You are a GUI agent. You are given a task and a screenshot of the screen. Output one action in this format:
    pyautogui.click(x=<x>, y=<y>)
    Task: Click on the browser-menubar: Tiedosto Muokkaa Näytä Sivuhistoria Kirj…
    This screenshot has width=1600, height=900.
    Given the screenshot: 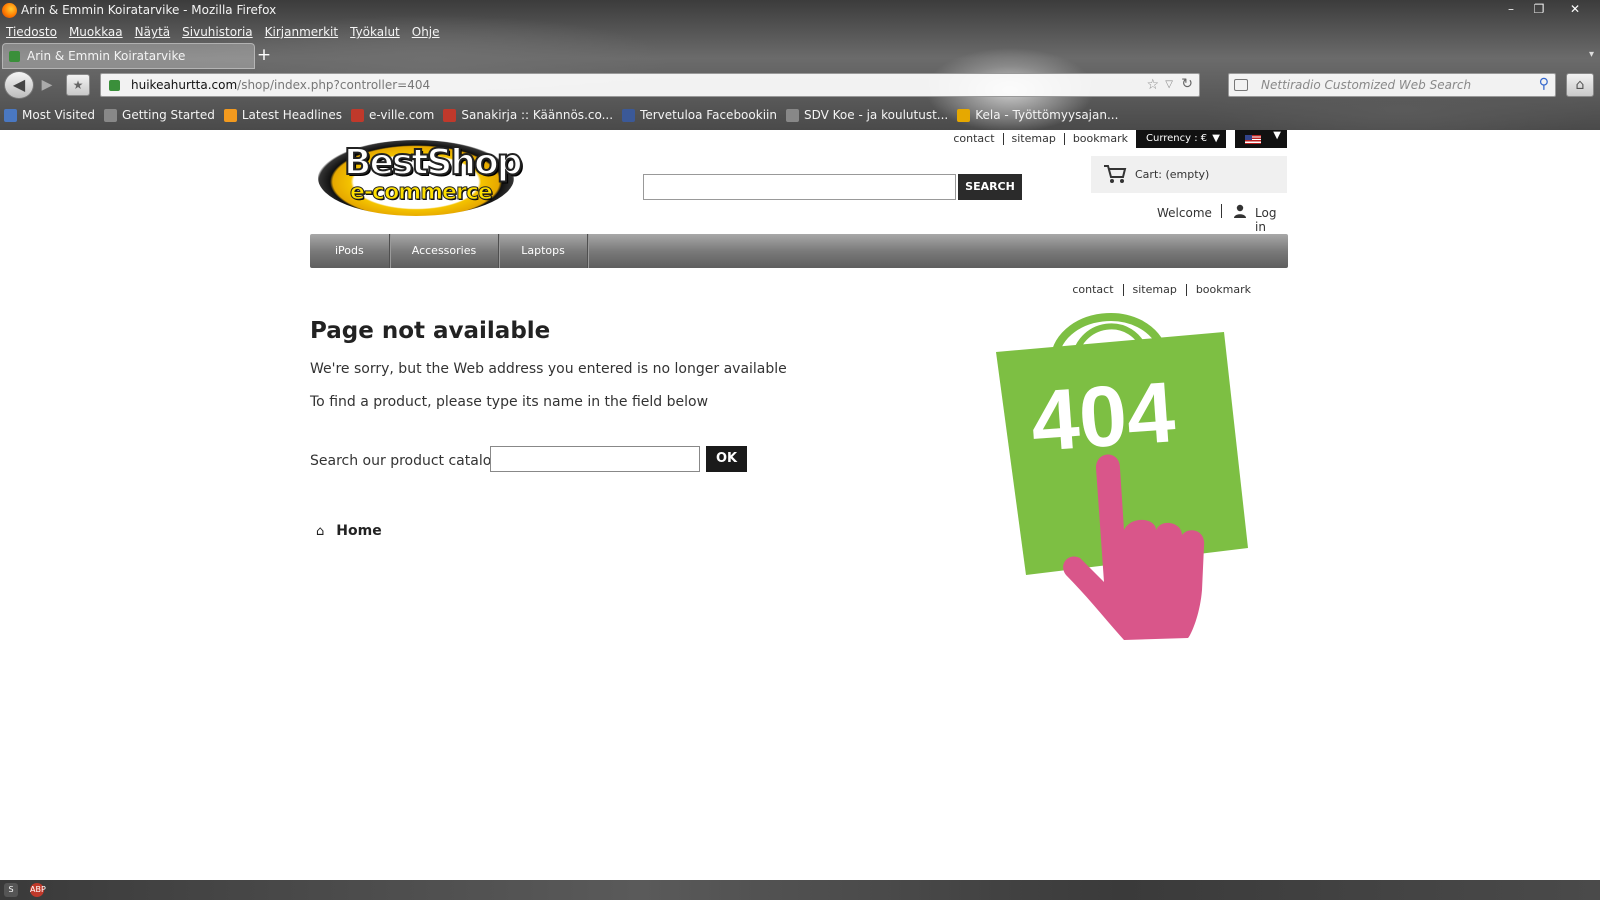 What is the action you would take?
    pyautogui.click(x=220, y=32)
    